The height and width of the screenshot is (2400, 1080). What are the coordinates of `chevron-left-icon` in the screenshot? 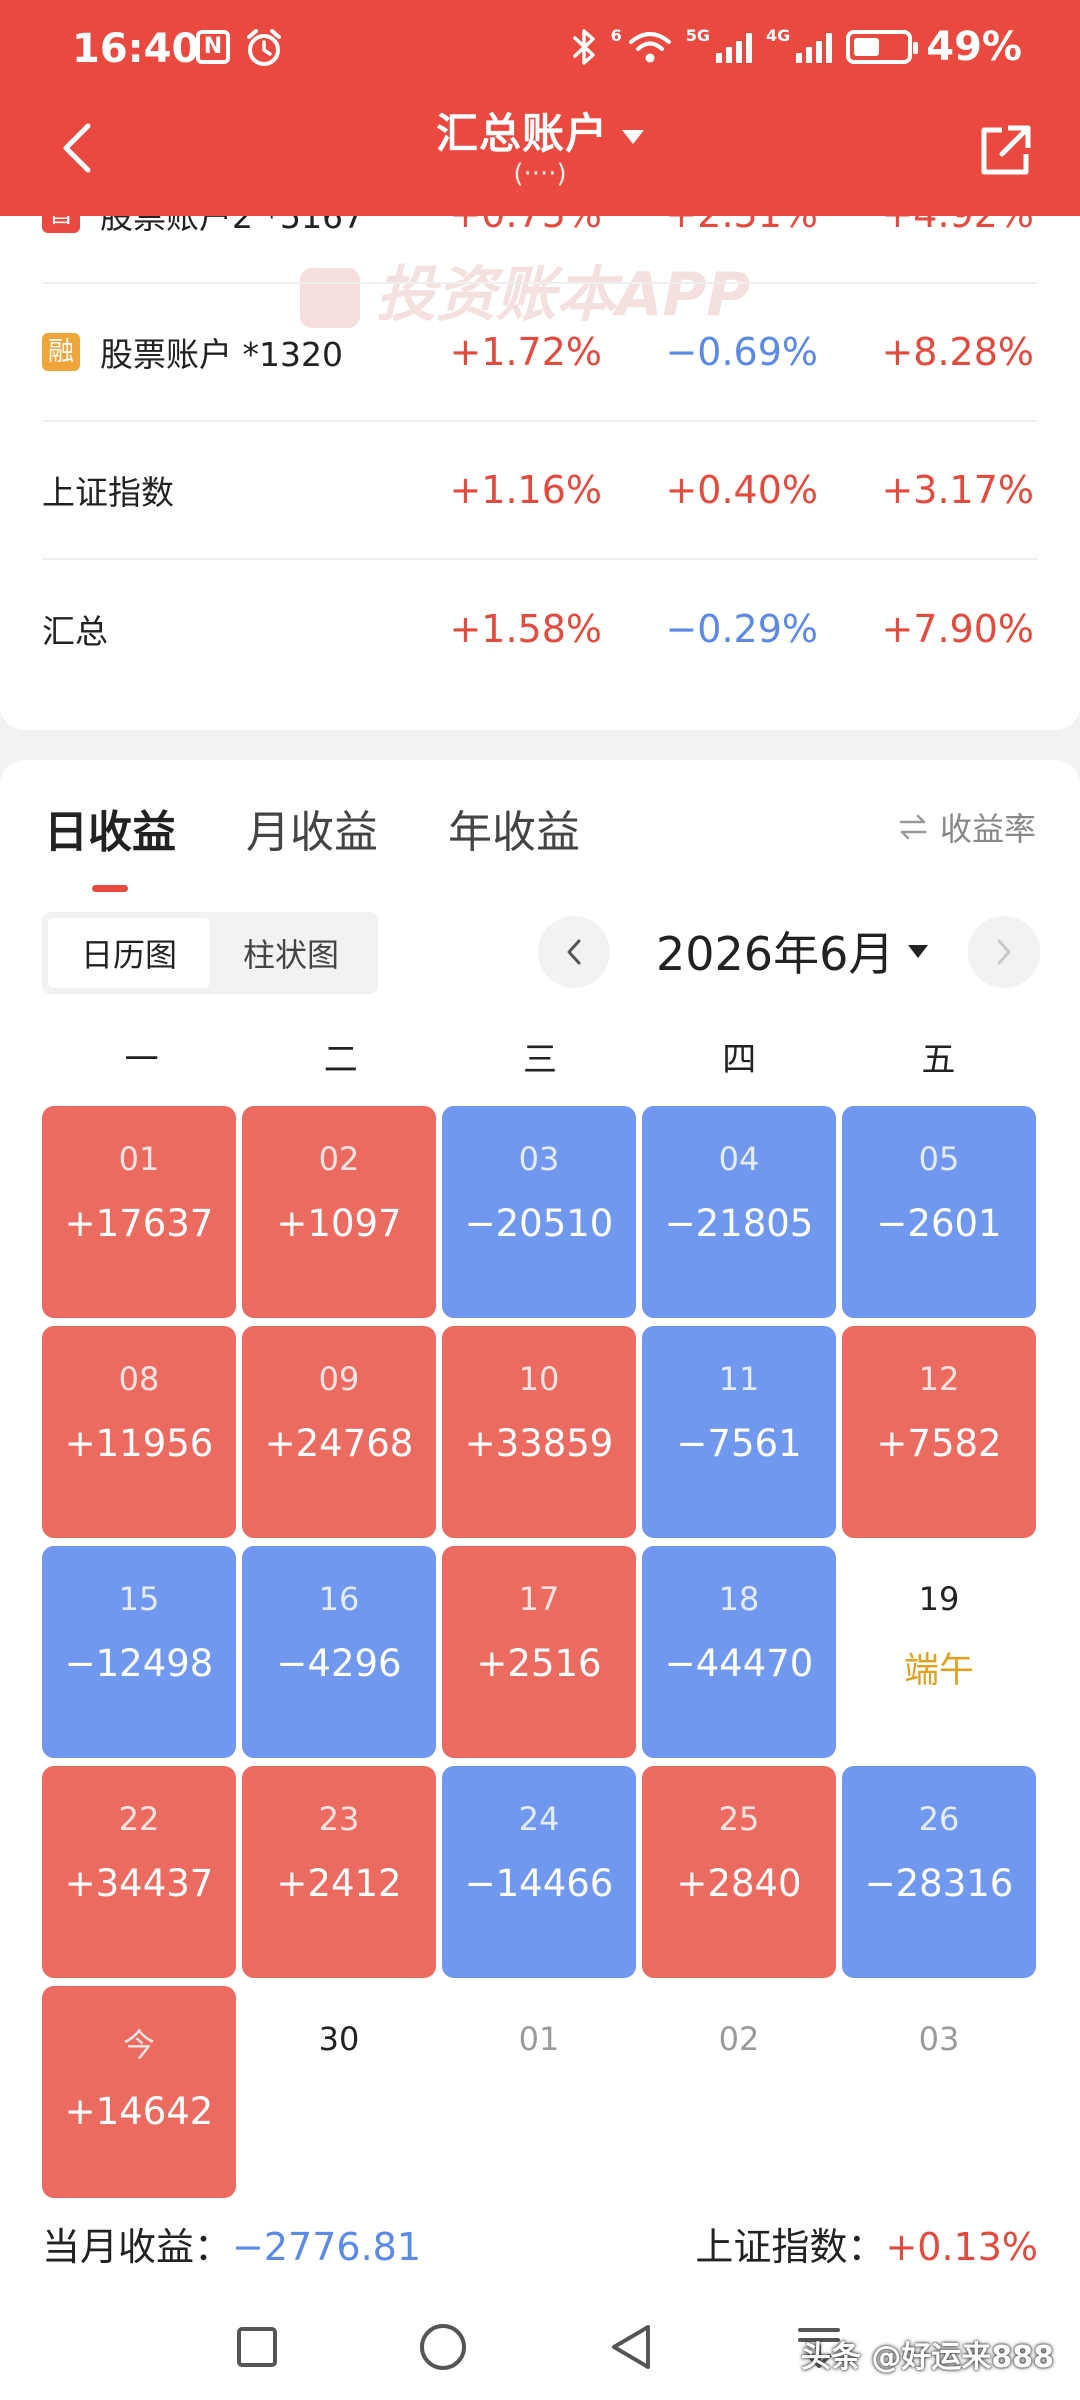 It's located at (574, 952).